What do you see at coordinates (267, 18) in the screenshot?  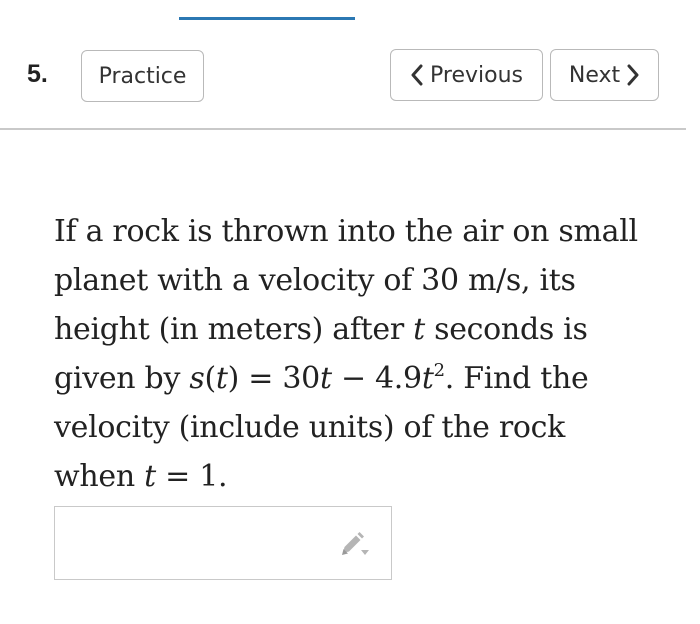 I see `active-tab-indicator` at bounding box center [267, 18].